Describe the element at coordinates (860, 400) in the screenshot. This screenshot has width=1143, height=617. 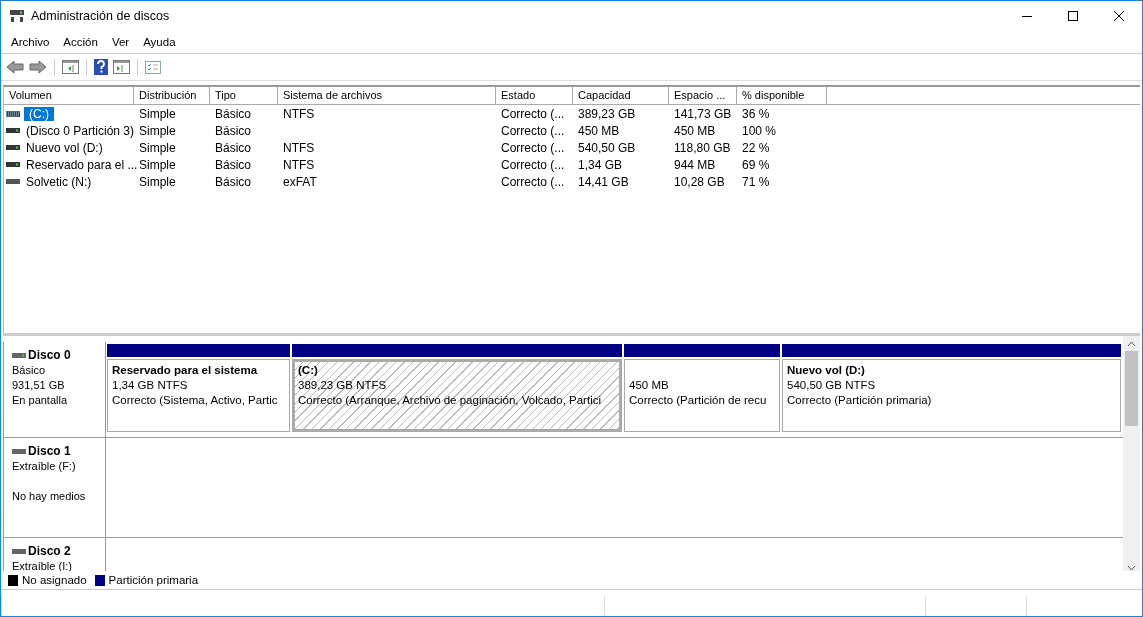
I see `partition-status: Correcto (Partición primaria)` at that location.